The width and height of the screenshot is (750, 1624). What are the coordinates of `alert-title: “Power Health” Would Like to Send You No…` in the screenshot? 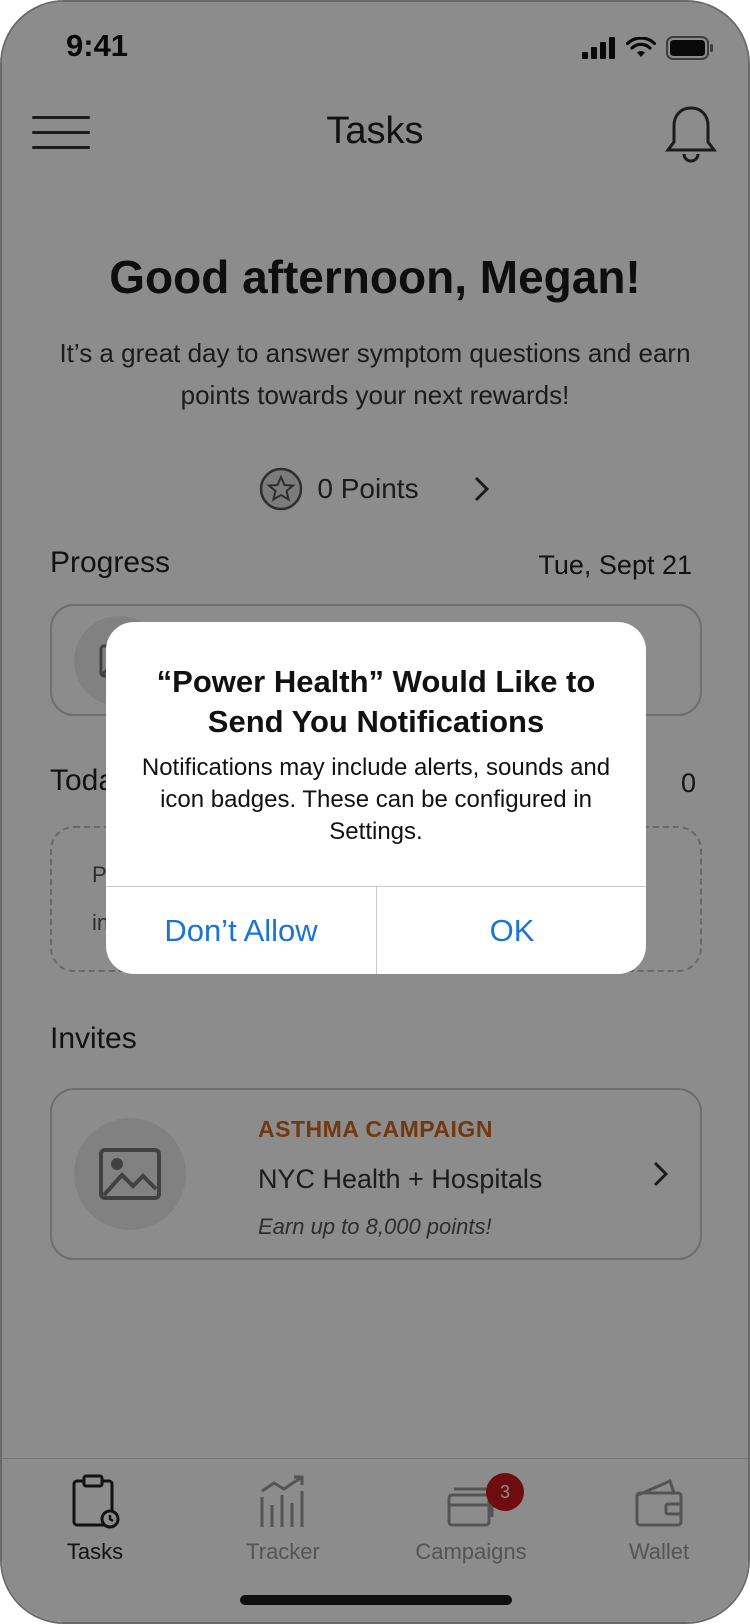 It's located at (376, 701).